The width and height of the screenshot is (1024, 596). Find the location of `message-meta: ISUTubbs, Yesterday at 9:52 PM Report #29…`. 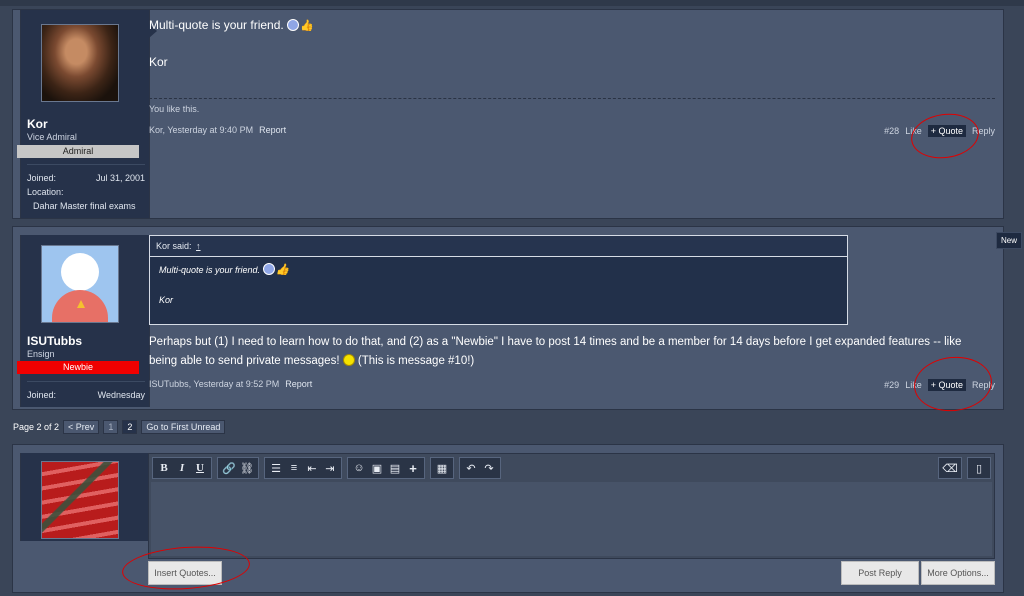

message-meta: ISUTubbs, Yesterday at 9:52 PM Report #29… is located at coordinates (572, 386).